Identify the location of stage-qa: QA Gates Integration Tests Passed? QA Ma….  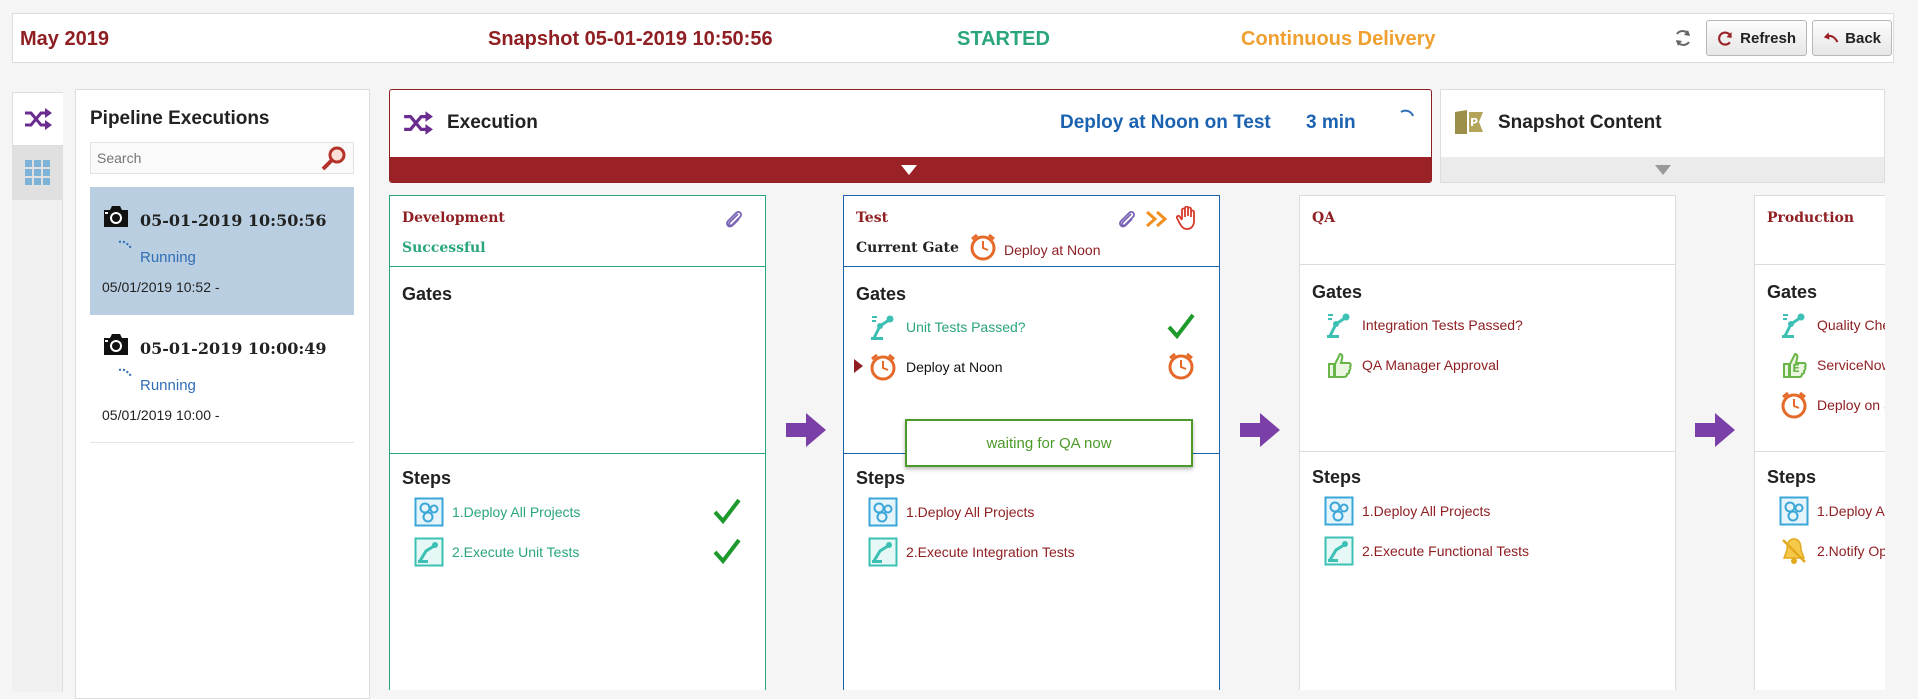
(1487, 442).